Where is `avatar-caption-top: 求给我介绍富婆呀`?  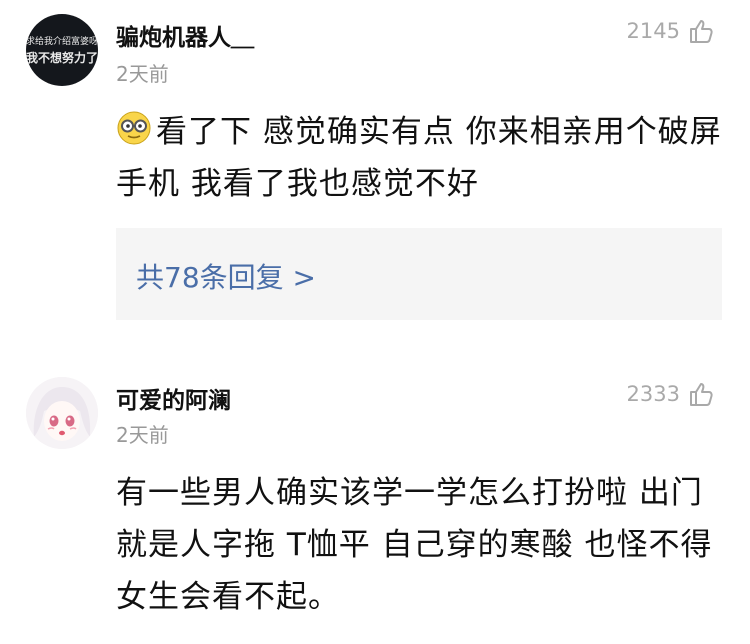 avatar-caption-top: 求给我介绍富婆呀 is located at coordinates (62, 42).